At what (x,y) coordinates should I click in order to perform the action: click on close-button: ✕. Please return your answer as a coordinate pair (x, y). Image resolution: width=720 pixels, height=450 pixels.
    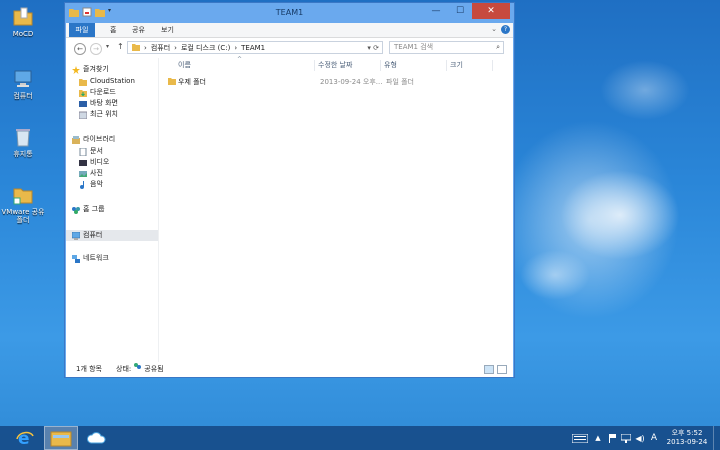
    Looking at the image, I should click on (491, 11).